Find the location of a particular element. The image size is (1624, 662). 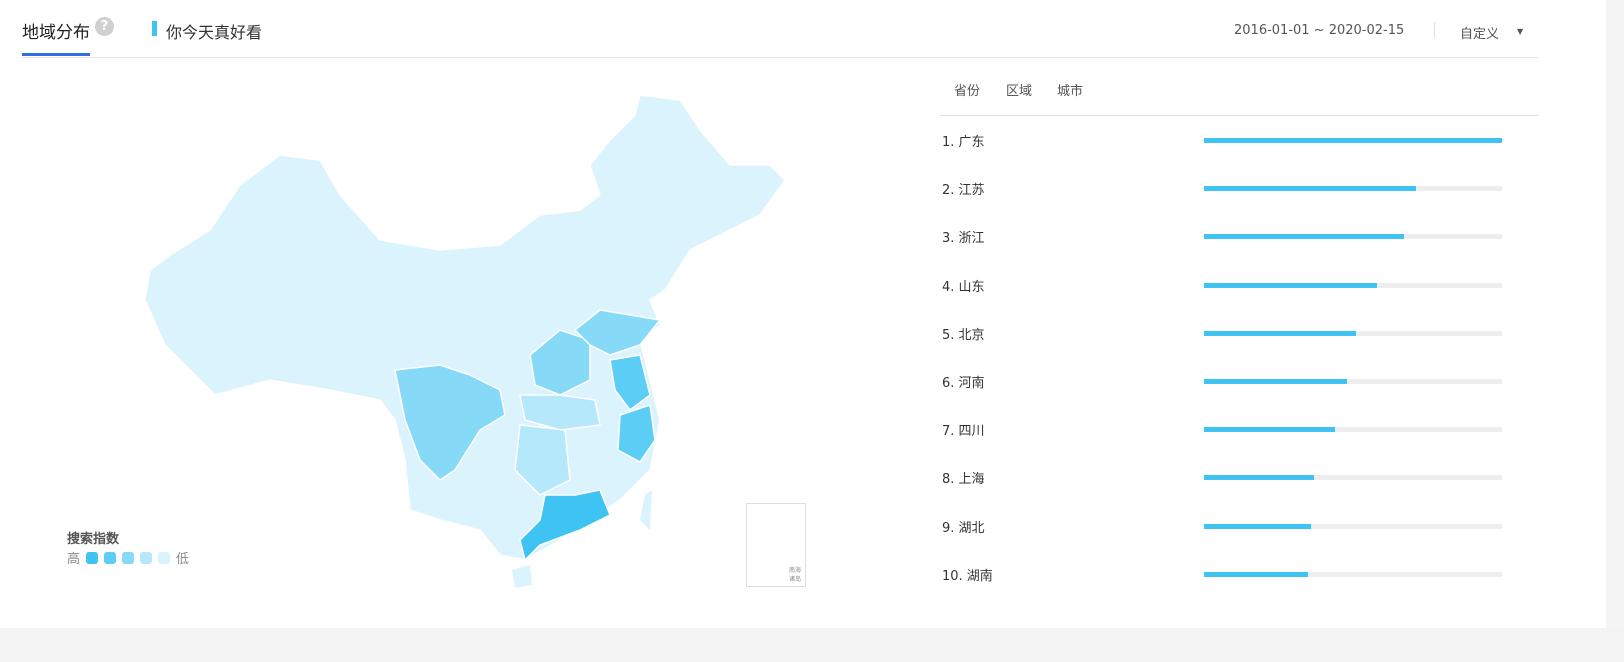

tab-region-distribution: 地域分布 is located at coordinates (56, 30).